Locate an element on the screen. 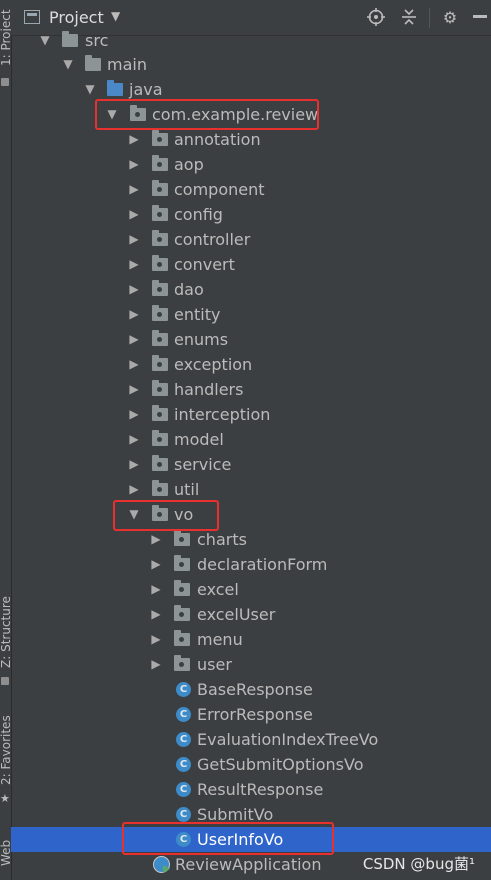 This screenshot has width=491, height=880. tree-row-subpackage: ▶ interception is located at coordinates (251, 414).